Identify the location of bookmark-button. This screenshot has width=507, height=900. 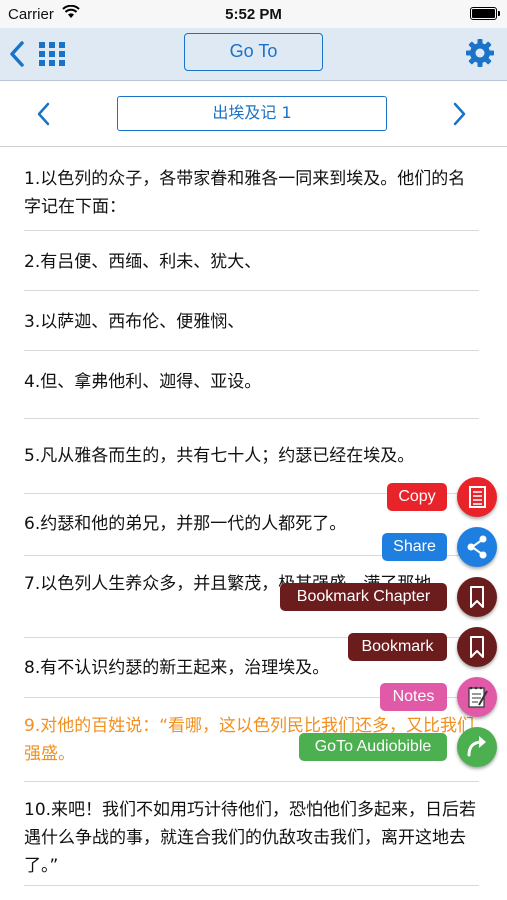
(477, 647).